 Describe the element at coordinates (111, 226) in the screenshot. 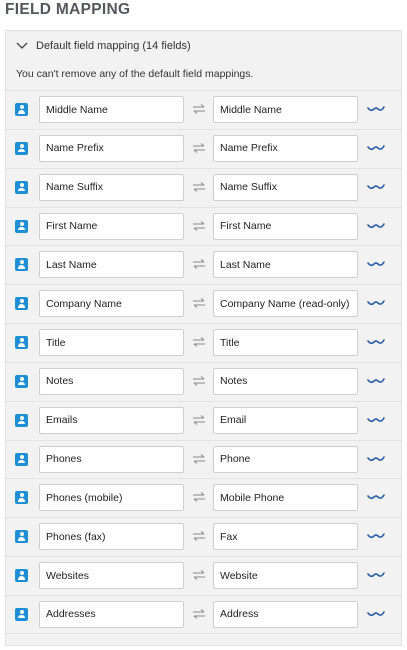

I see `source-field: First Name` at that location.